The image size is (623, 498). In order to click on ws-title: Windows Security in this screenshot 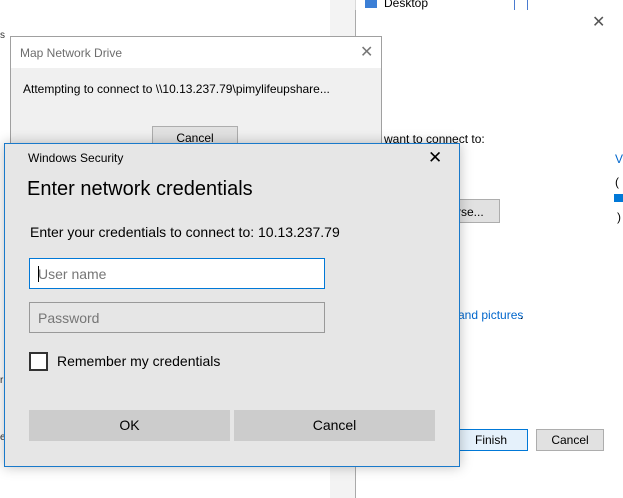, I will do `click(76, 158)`.